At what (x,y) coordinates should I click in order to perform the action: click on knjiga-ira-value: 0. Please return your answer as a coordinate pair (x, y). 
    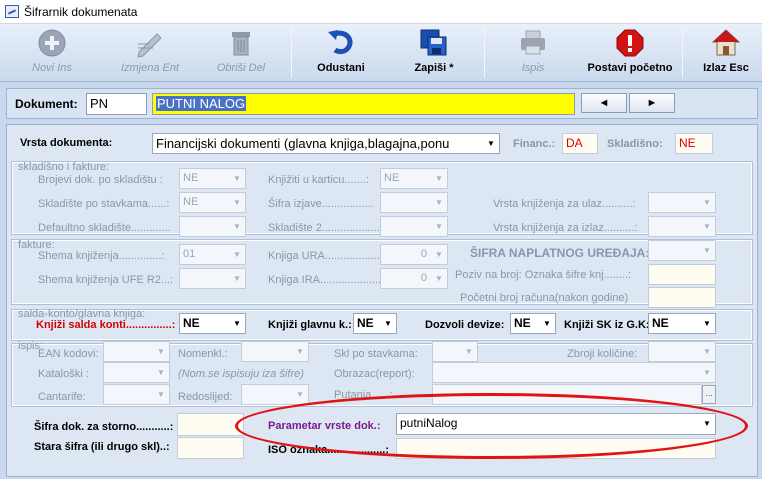
    Looking at the image, I should click on (423, 278).